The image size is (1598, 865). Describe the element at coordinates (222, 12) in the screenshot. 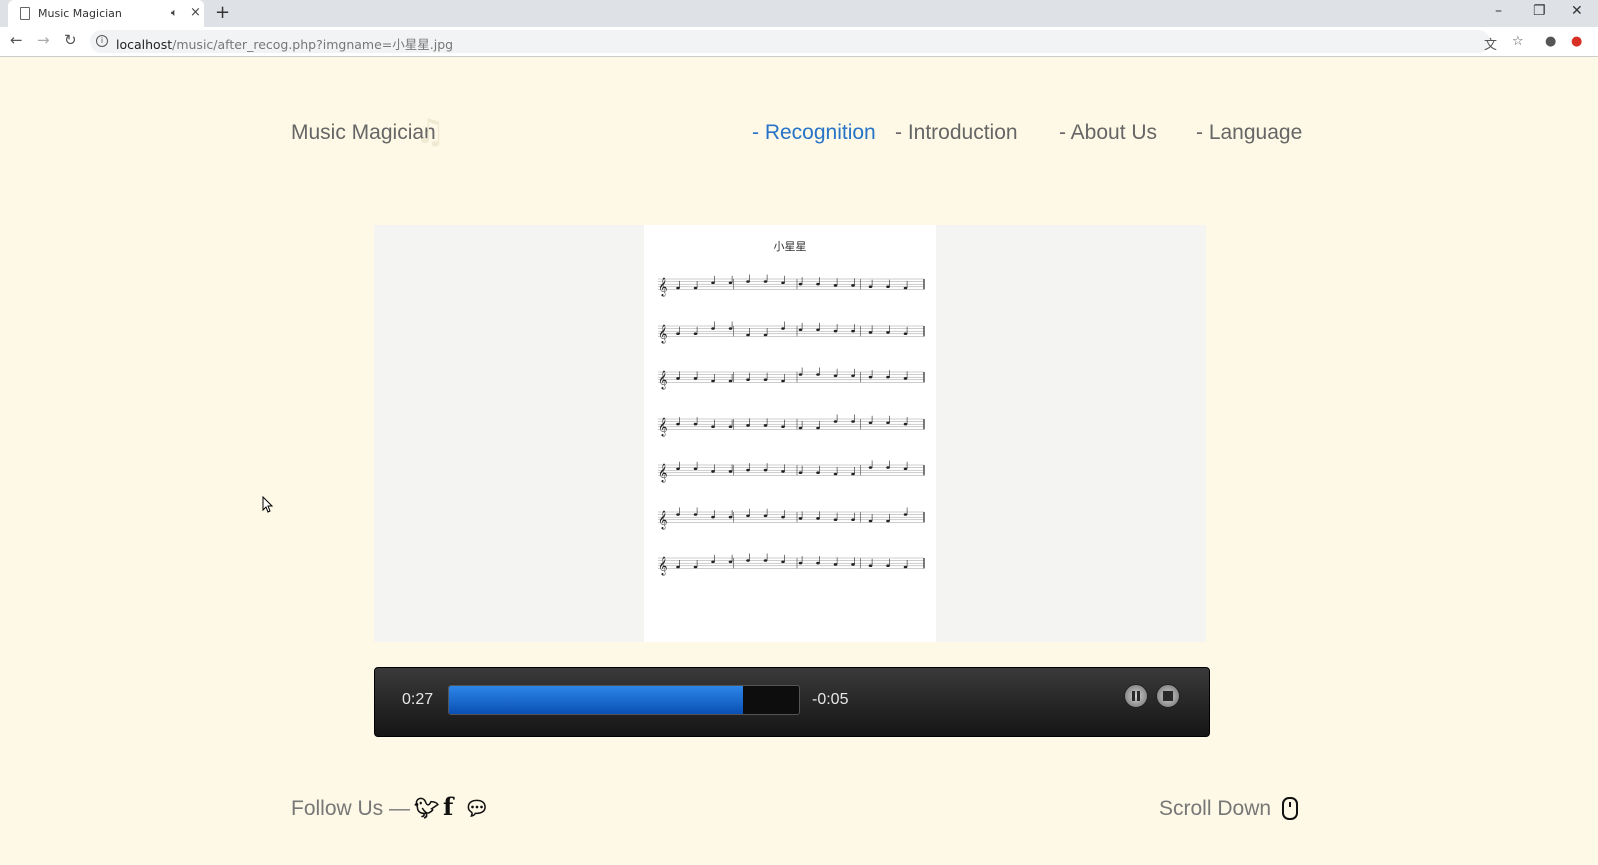

I see `new-tab-button: +` at that location.